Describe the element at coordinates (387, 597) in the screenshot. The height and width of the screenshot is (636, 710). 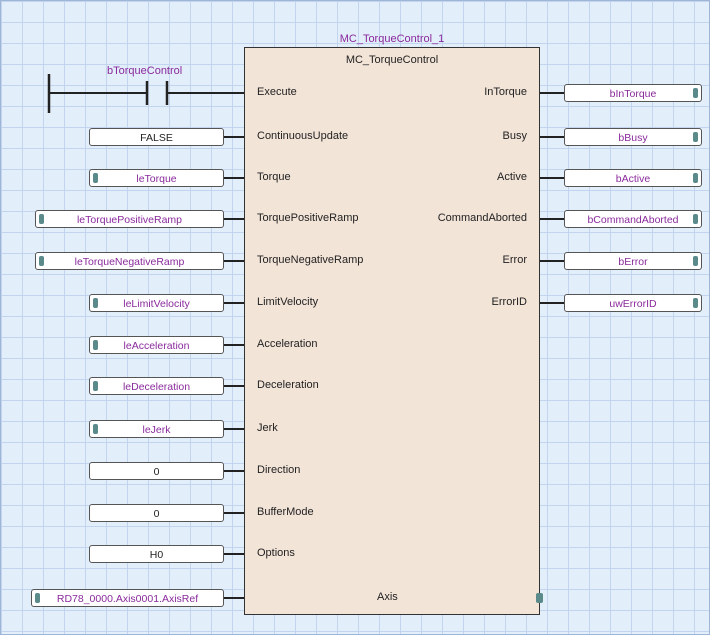
I see `pin-axis: Axis` at that location.